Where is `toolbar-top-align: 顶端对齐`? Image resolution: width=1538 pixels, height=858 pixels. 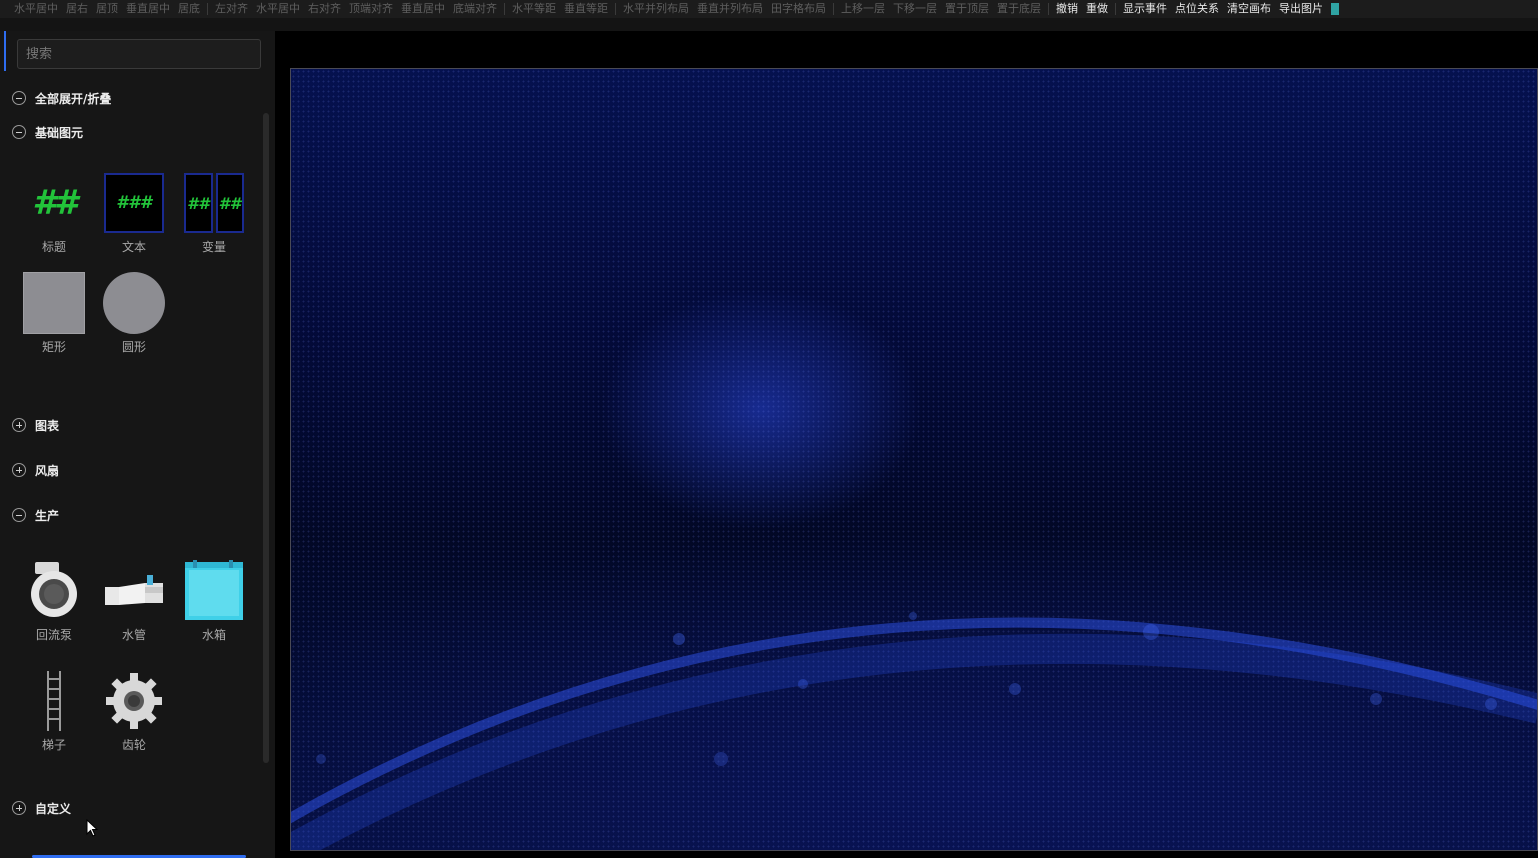
toolbar-top-align: 顶端对齐 is located at coordinates (371, 9).